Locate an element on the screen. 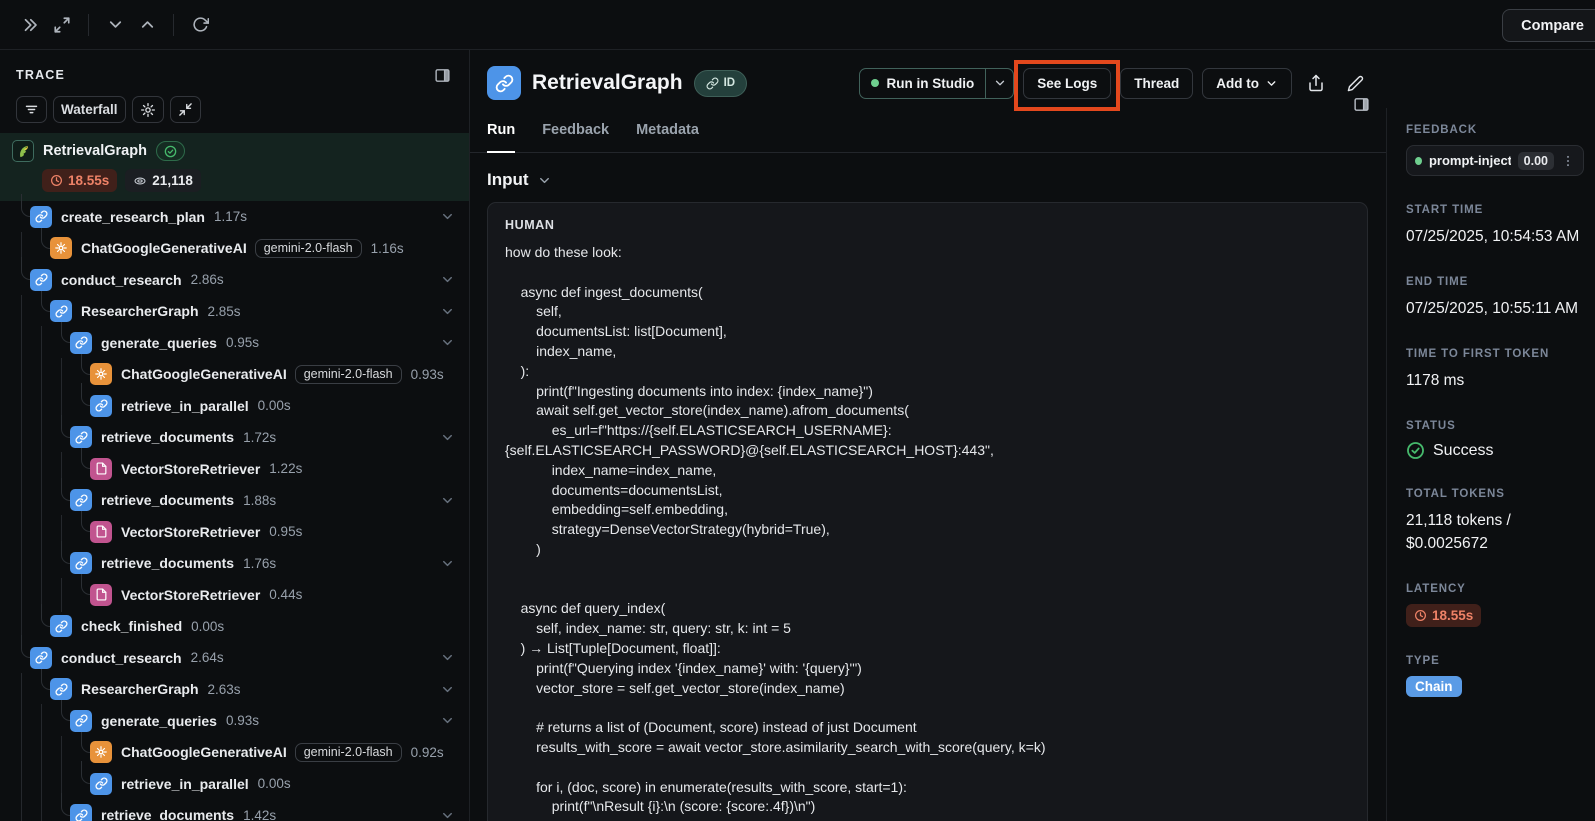 This screenshot has width=1595, height=821. span-duration: 2.85s is located at coordinates (224, 311).